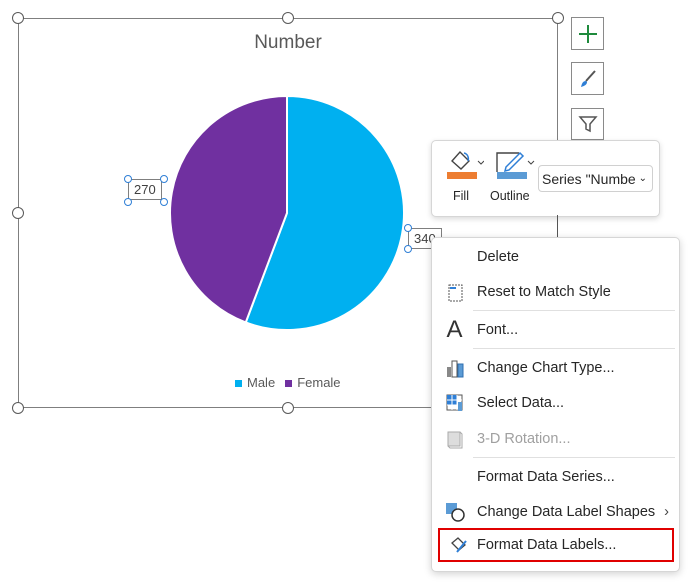  I want to click on format-labels-icon, so click(458, 545).